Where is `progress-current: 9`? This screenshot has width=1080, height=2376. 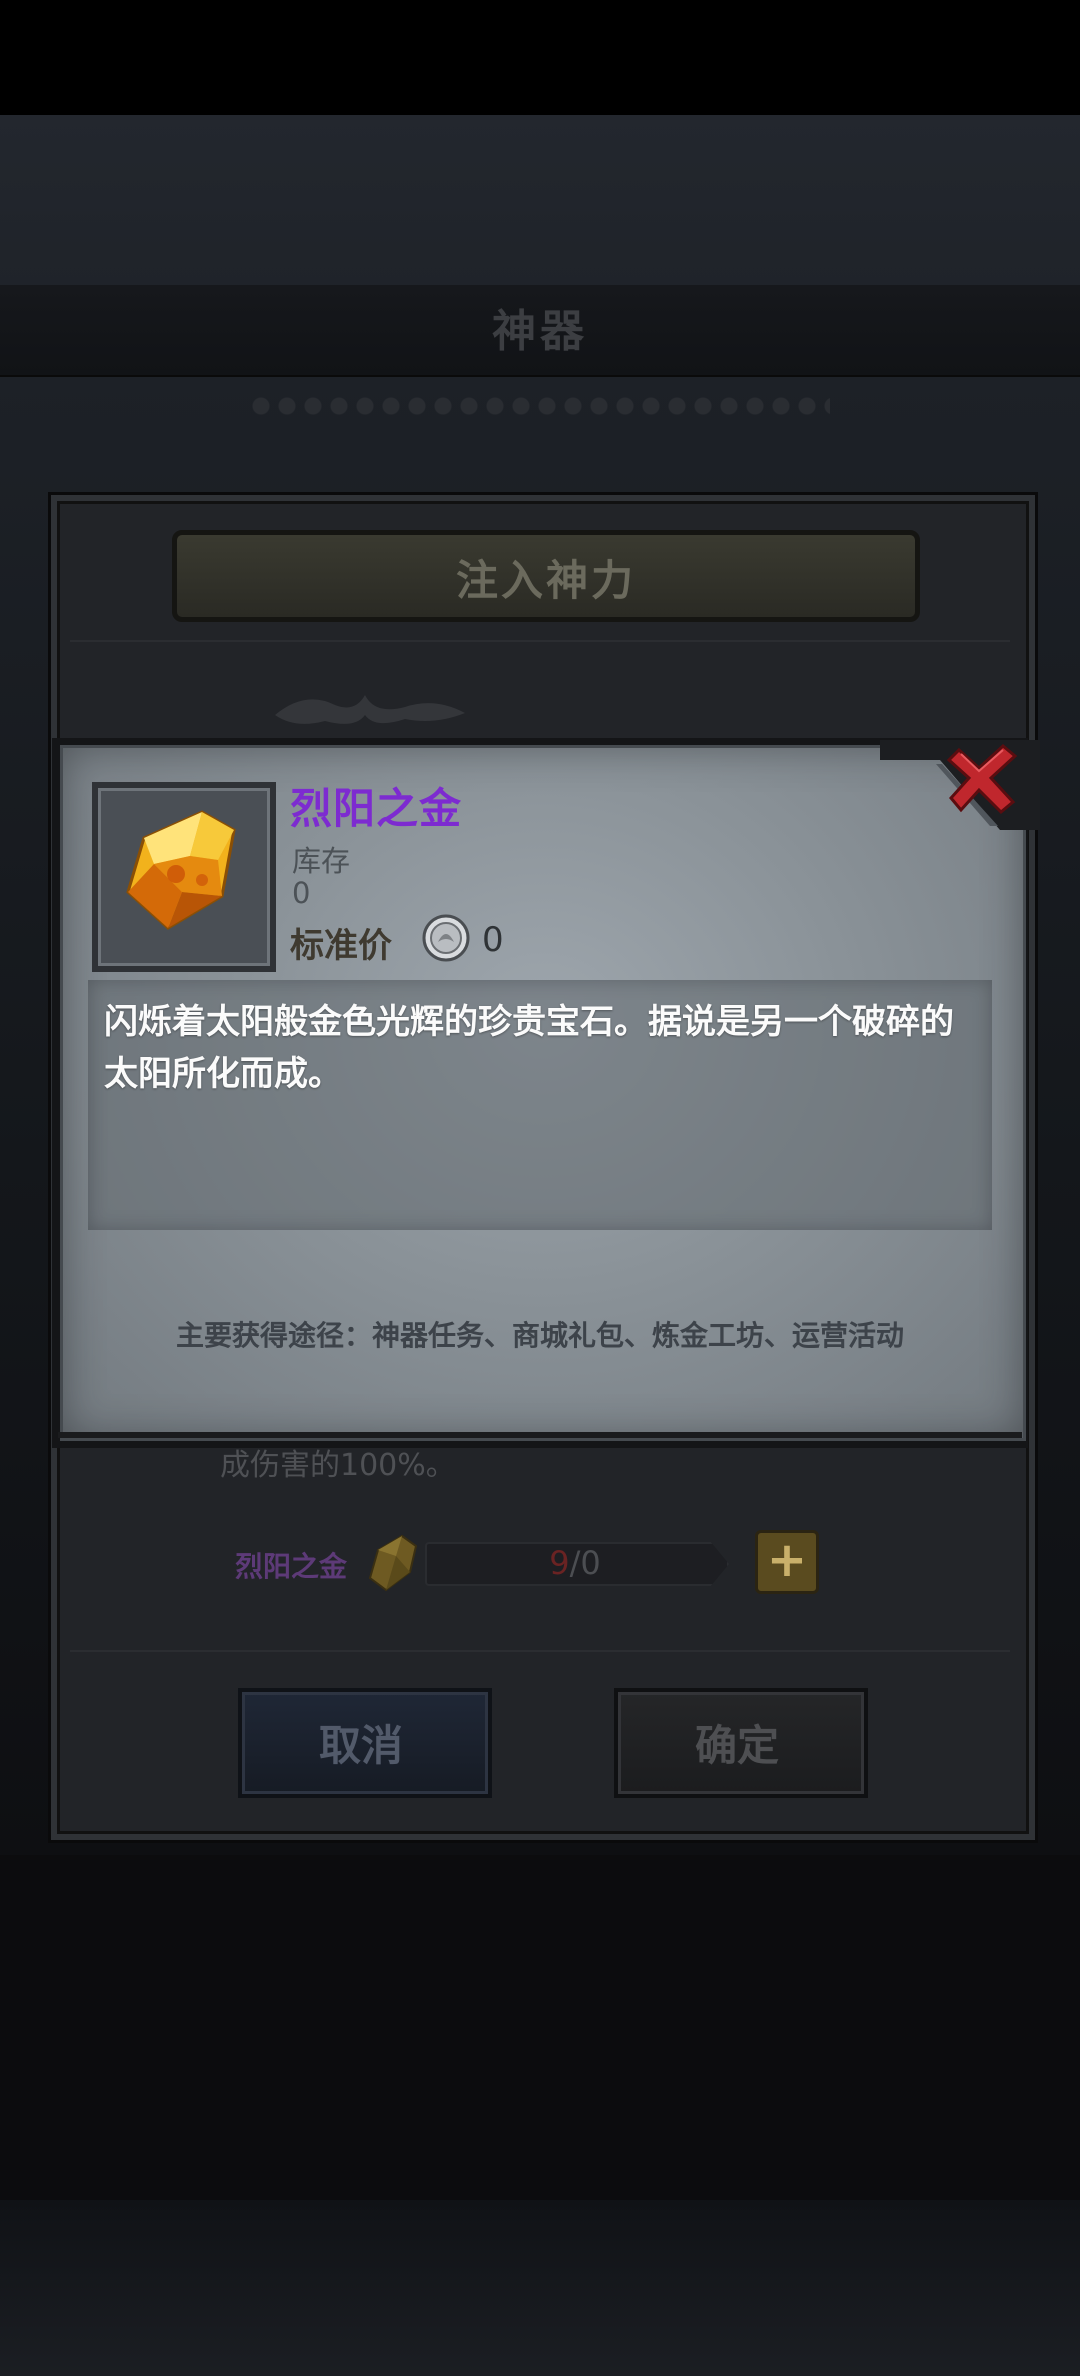 progress-current: 9 is located at coordinates (559, 1563).